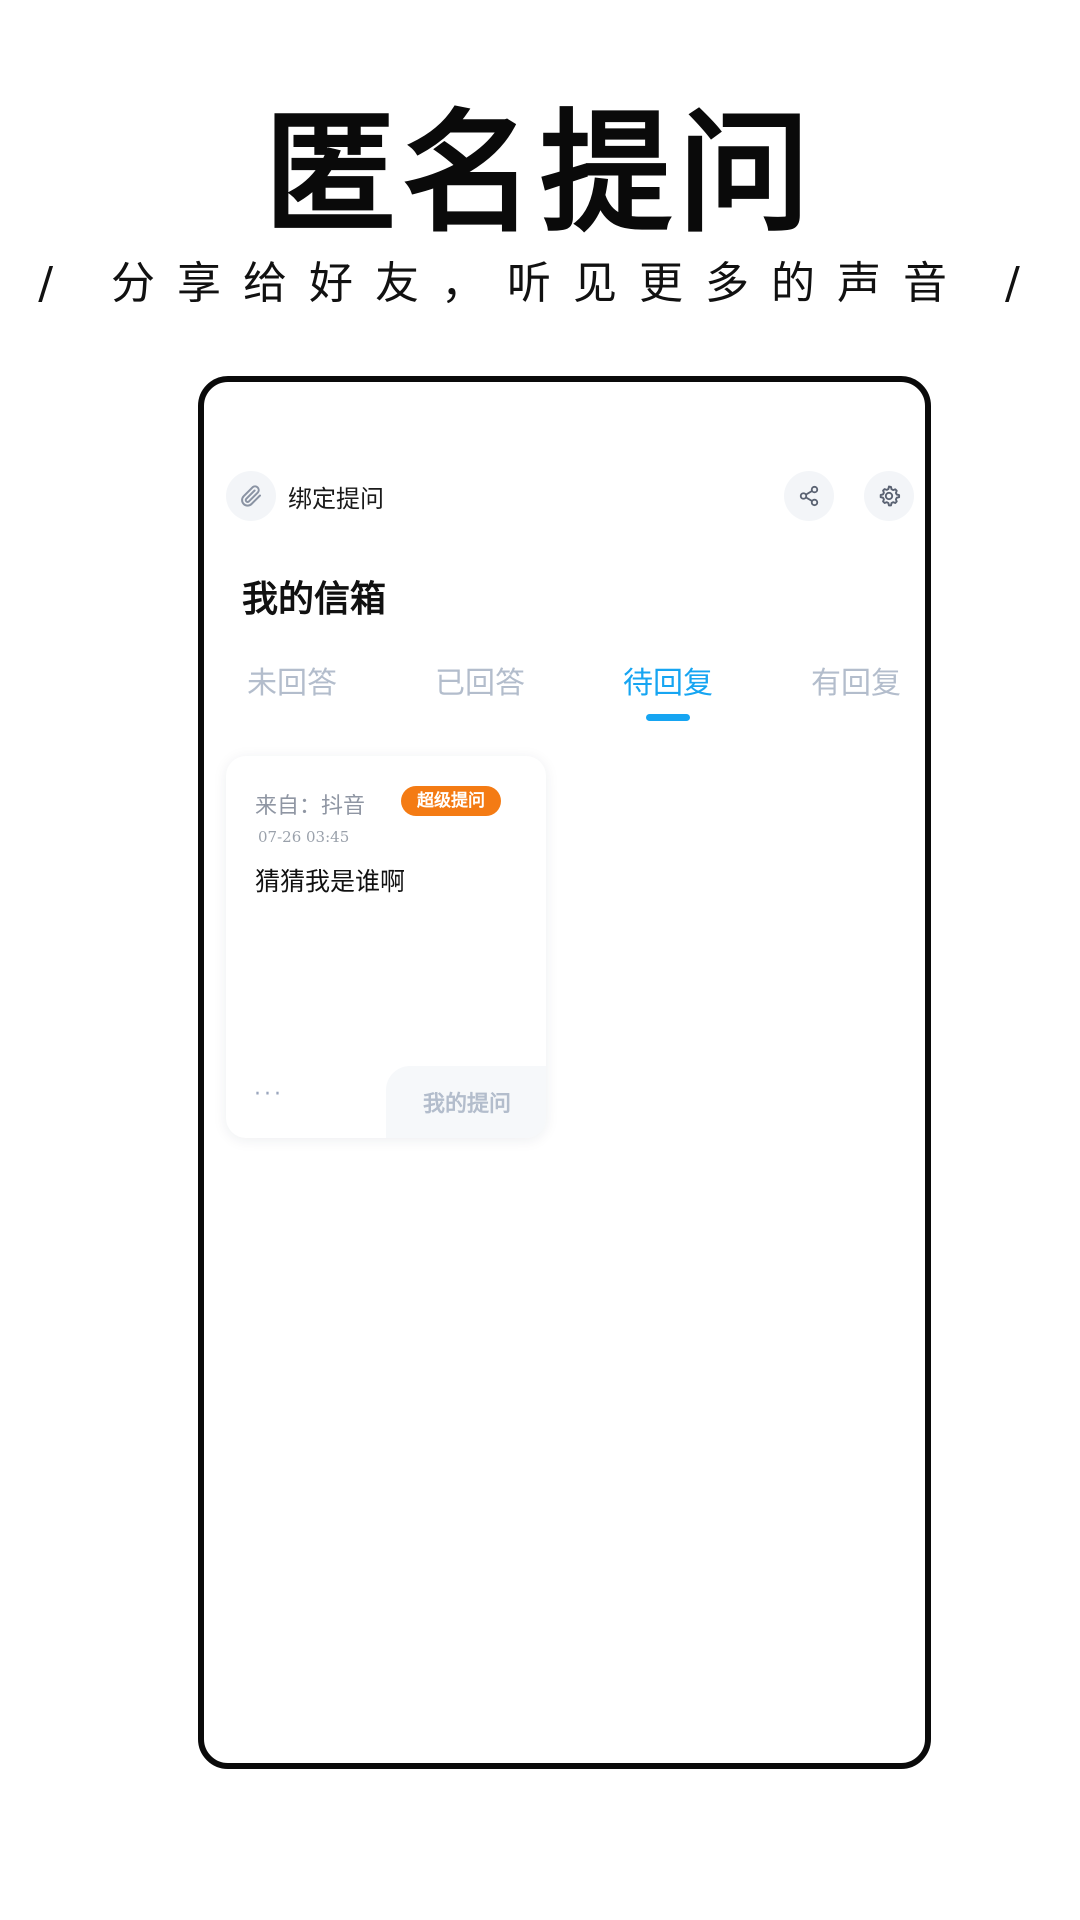  Describe the element at coordinates (310, 806) in the screenshot. I see `question-source: 来自：抖音` at that location.